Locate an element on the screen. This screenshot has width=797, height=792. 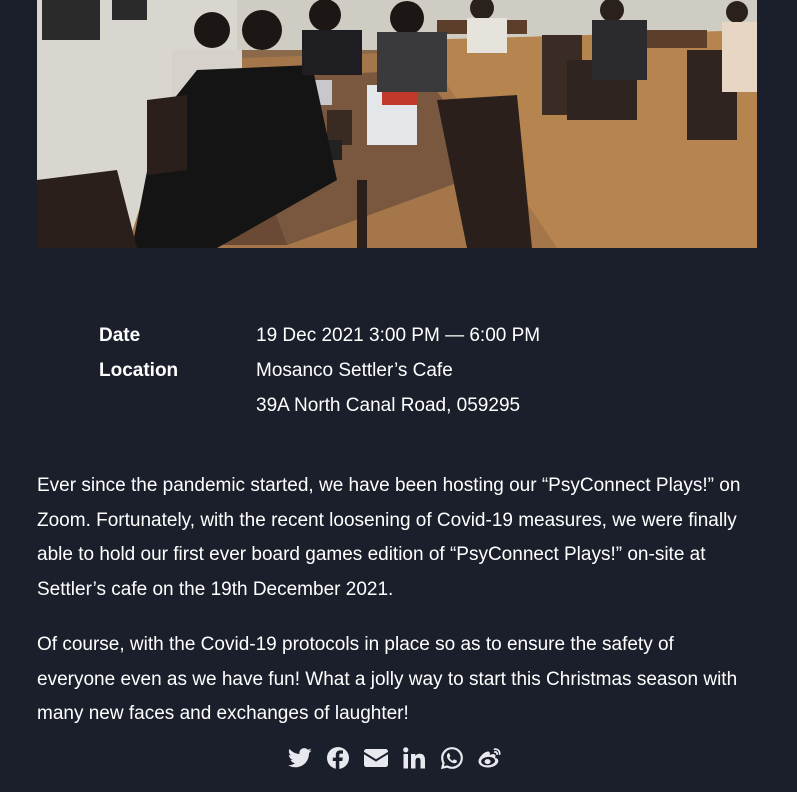
weibo-icon is located at coordinates (490, 758).